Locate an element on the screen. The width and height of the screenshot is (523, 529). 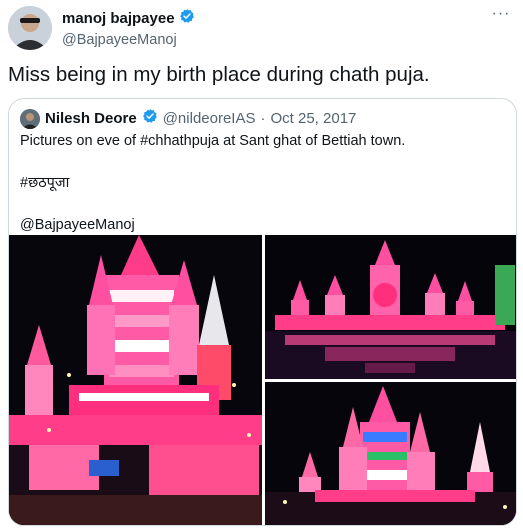
quoted-author-handle: @nildeoreIAS is located at coordinates (209, 118).